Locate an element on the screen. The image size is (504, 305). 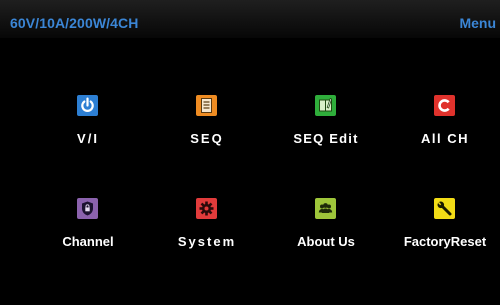
tile-label: About Us is located at coordinates (326, 241).